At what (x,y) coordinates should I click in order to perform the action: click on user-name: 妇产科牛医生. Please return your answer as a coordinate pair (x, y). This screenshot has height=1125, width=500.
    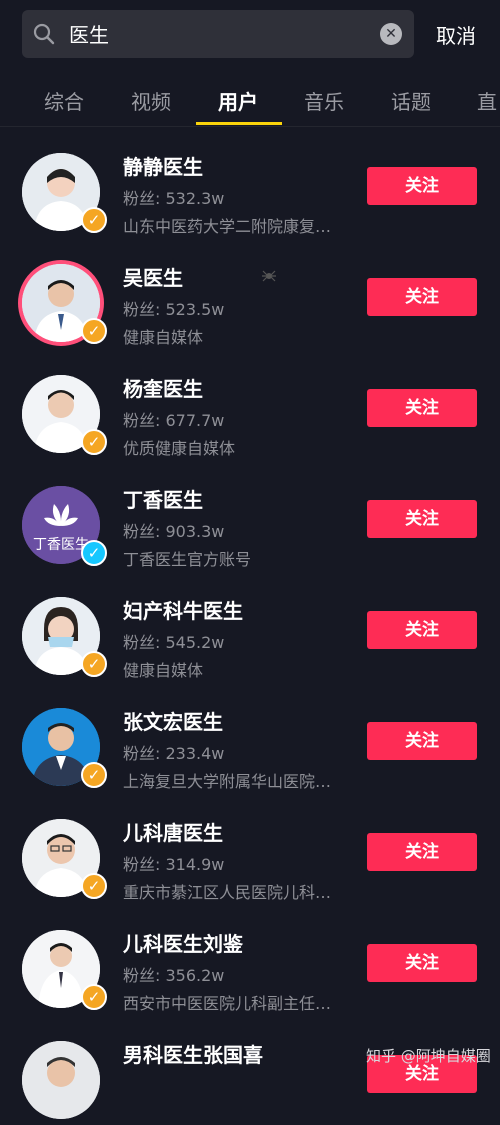
    Looking at the image, I should click on (183, 609).